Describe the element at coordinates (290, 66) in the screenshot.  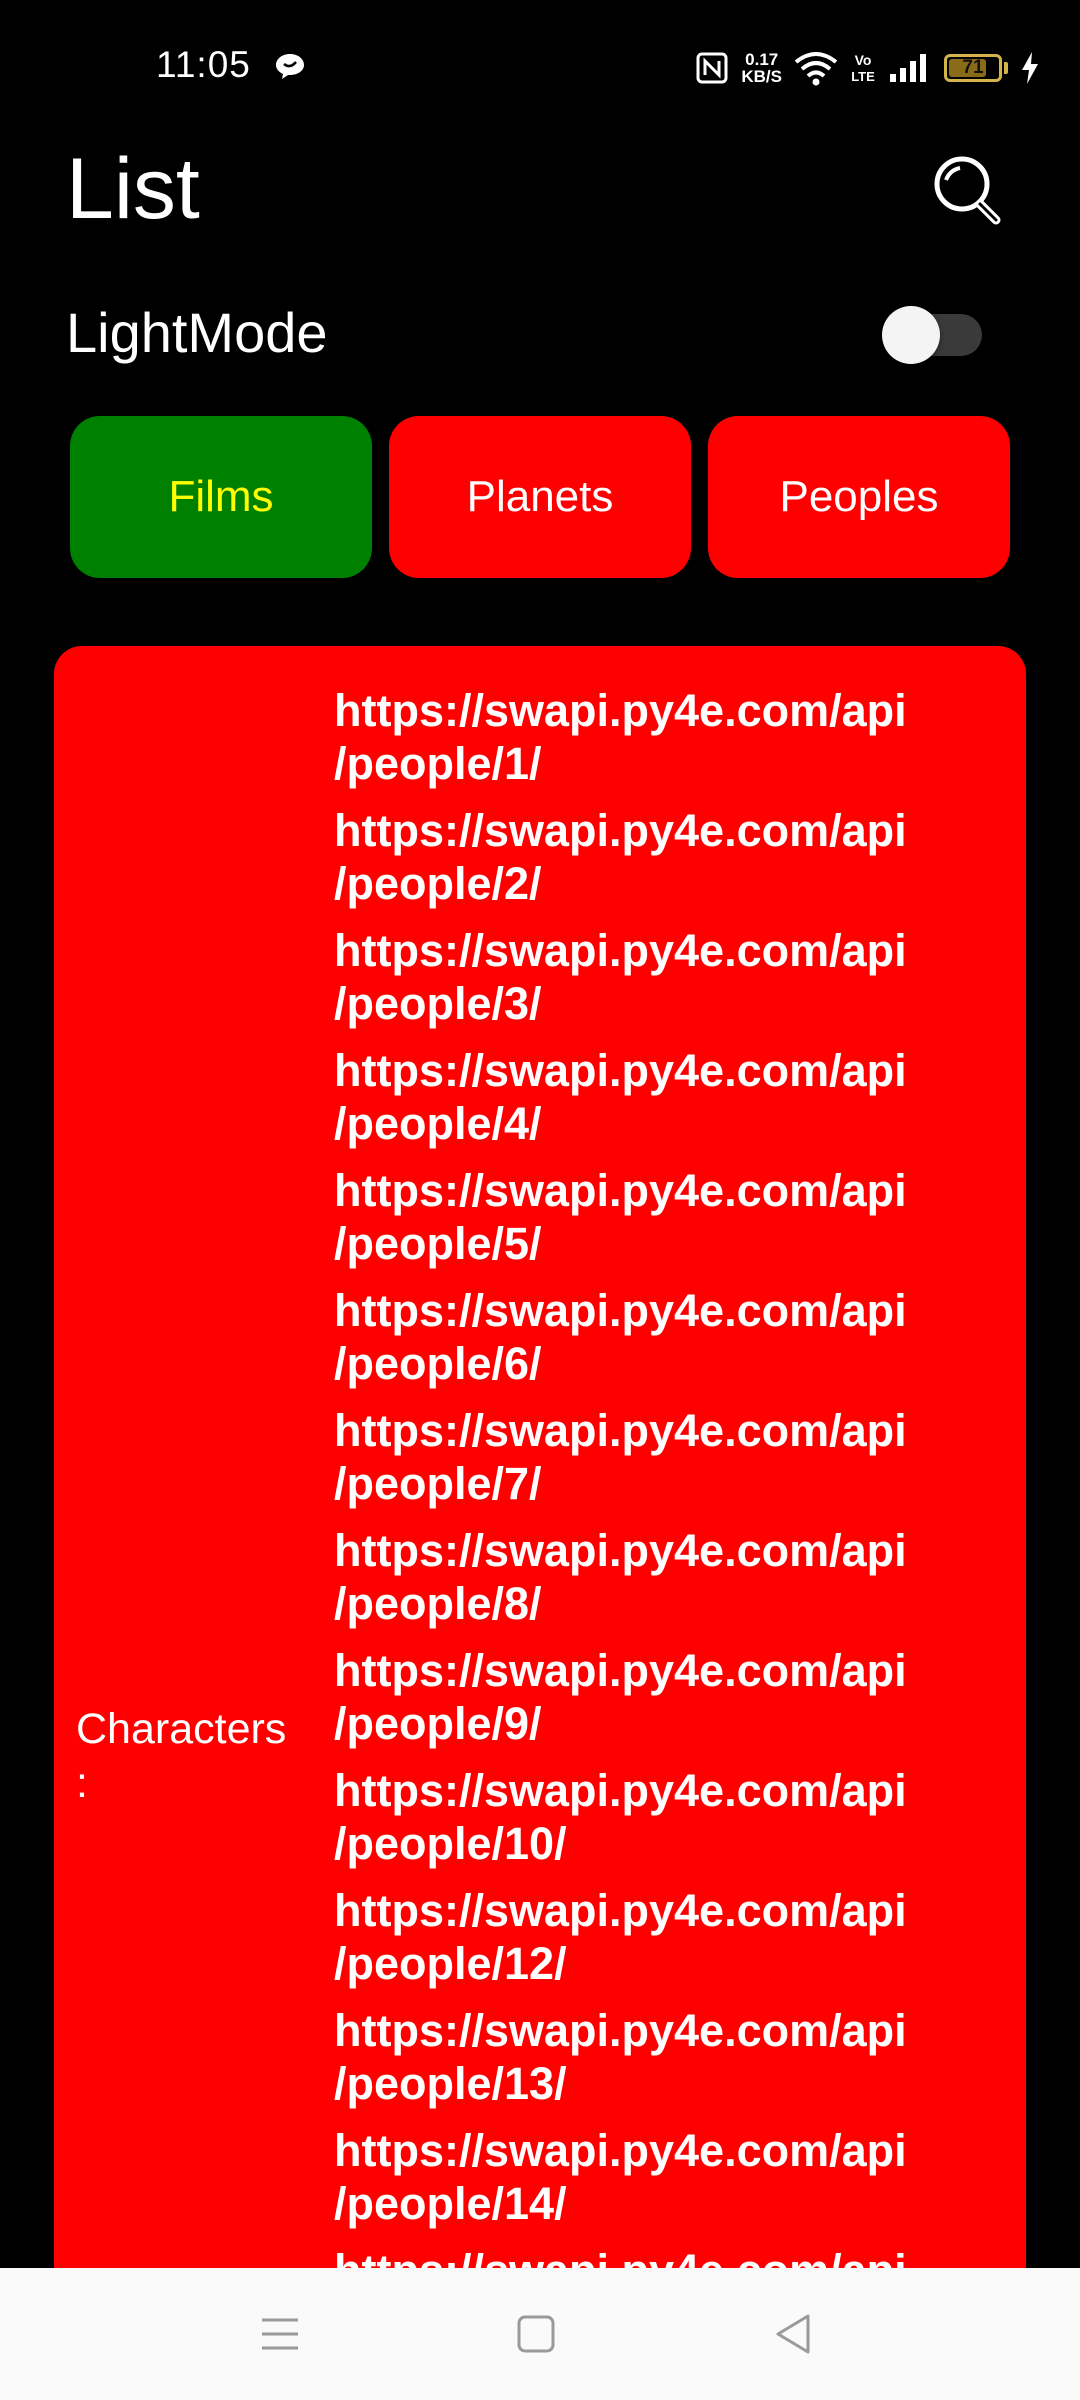
I see `chat-bubble-icon` at that location.